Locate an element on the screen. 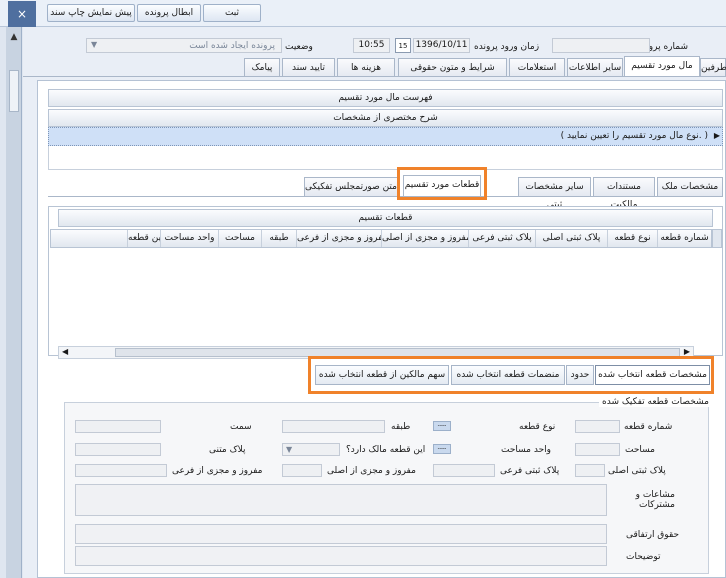  calendar-icon: 15 is located at coordinates (403, 45).